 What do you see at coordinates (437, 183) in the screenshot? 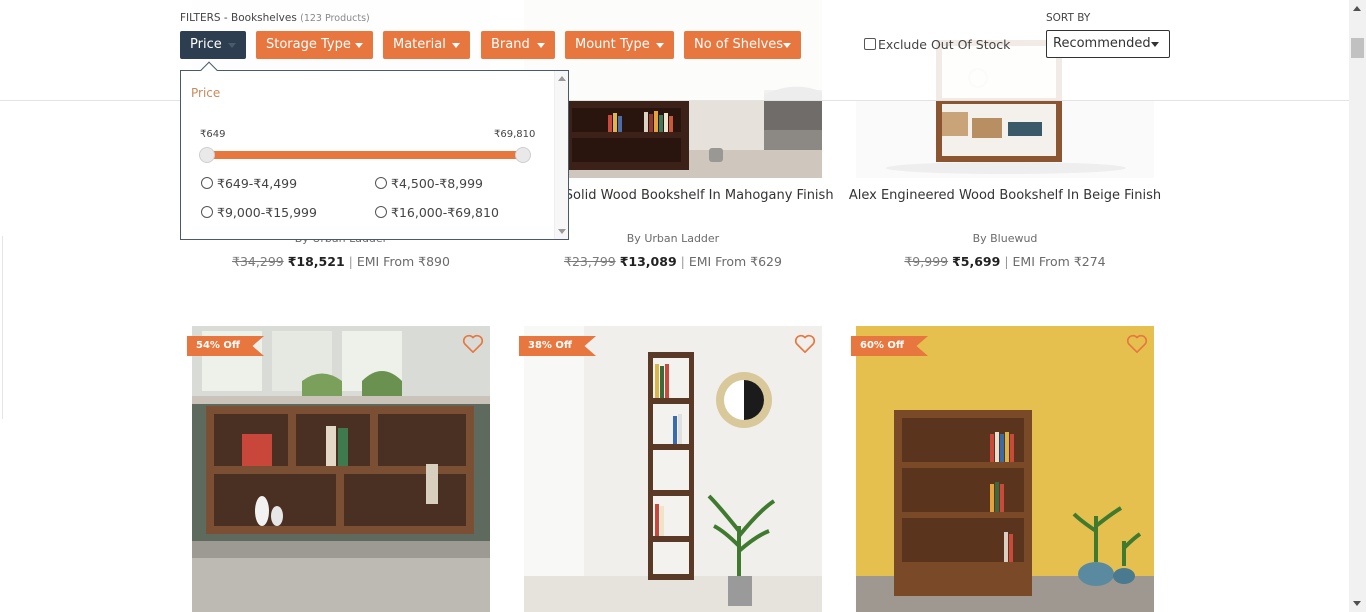
I see `option-label: ₹4,500-₹8,999` at bounding box center [437, 183].